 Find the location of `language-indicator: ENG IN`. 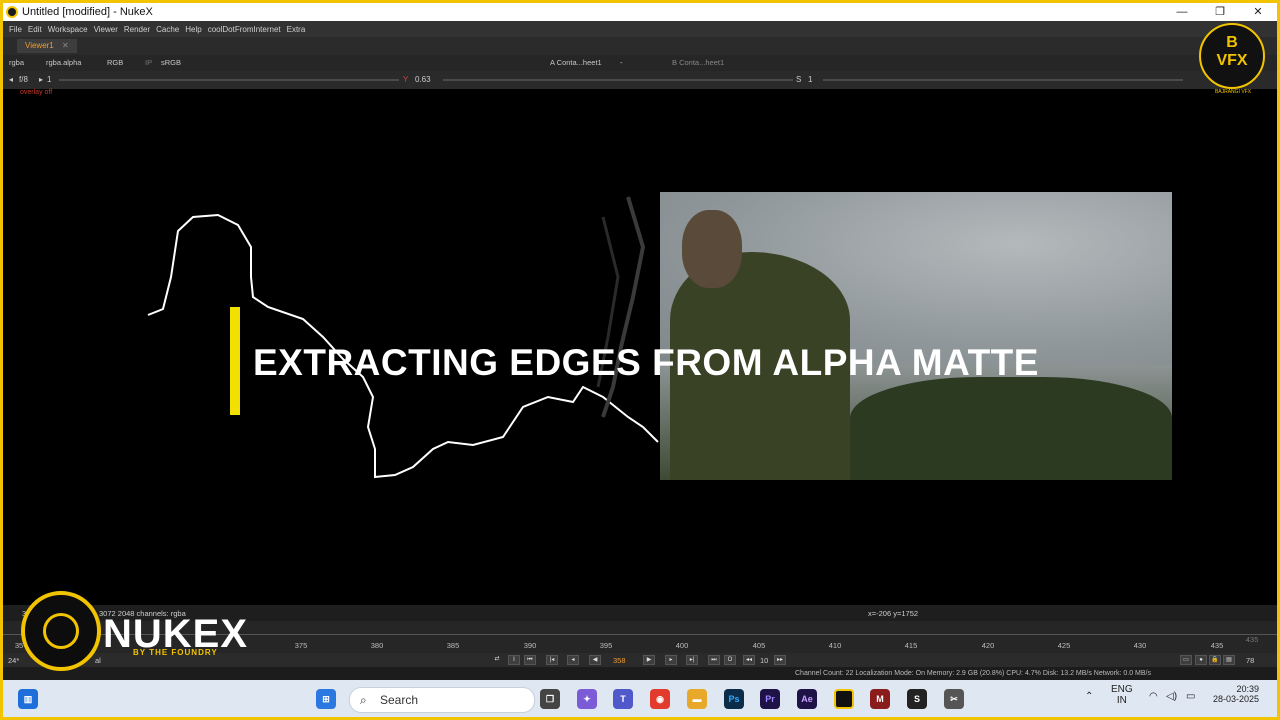

language-indicator: ENG IN is located at coordinates (1122, 695).